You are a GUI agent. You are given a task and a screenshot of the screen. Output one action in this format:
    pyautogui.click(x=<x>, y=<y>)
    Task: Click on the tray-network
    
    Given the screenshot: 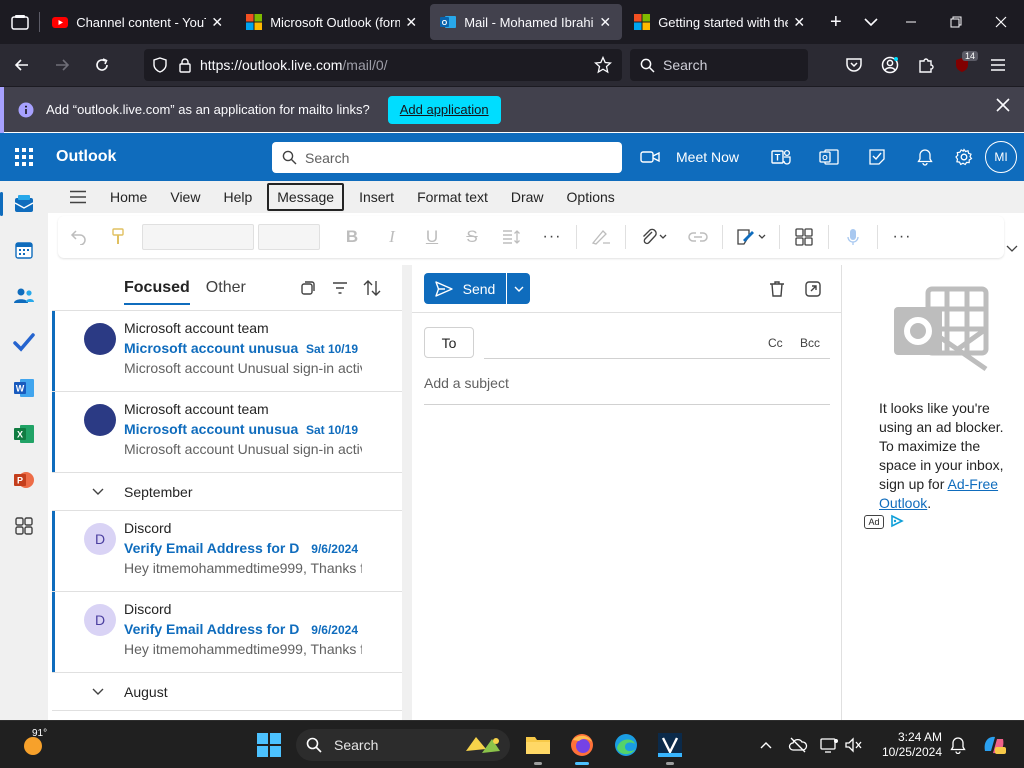 What is the action you would take?
    pyautogui.click(x=830, y=745)
    